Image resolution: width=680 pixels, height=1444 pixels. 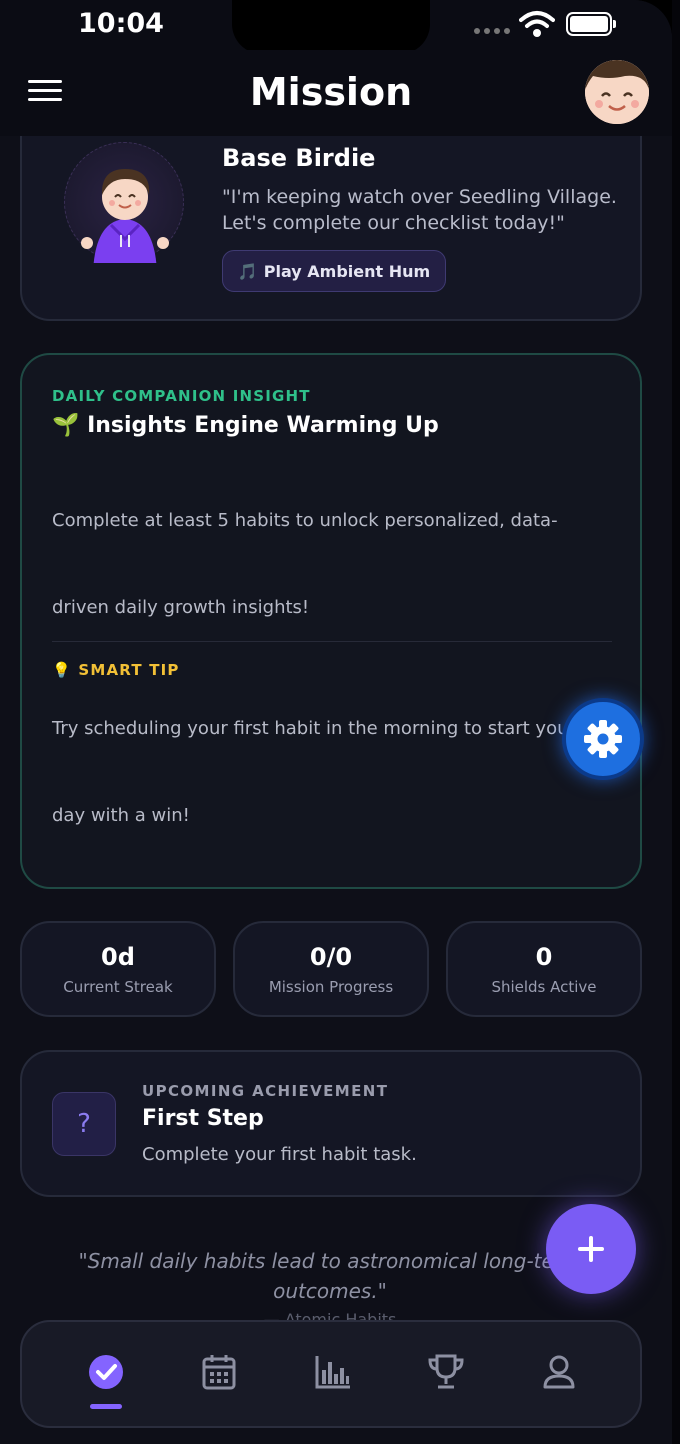 I want to click on tab-missions, so click(x=106, y=1372).